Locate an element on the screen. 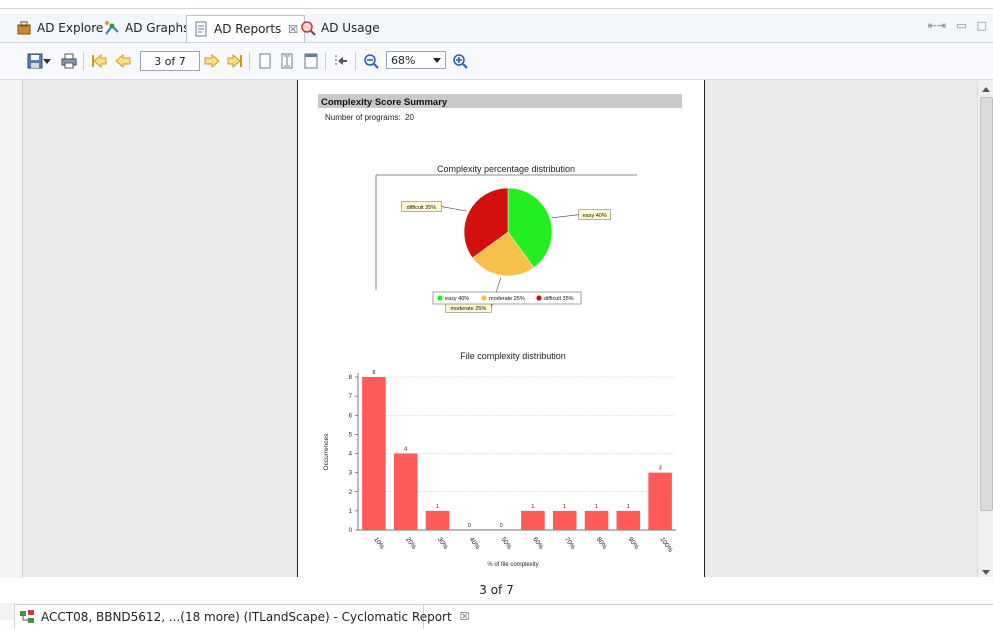 The height and width of the screenshot is (629, 993). bar-chart-xlabel: % of file complexity is located at coordinates (512, 565).